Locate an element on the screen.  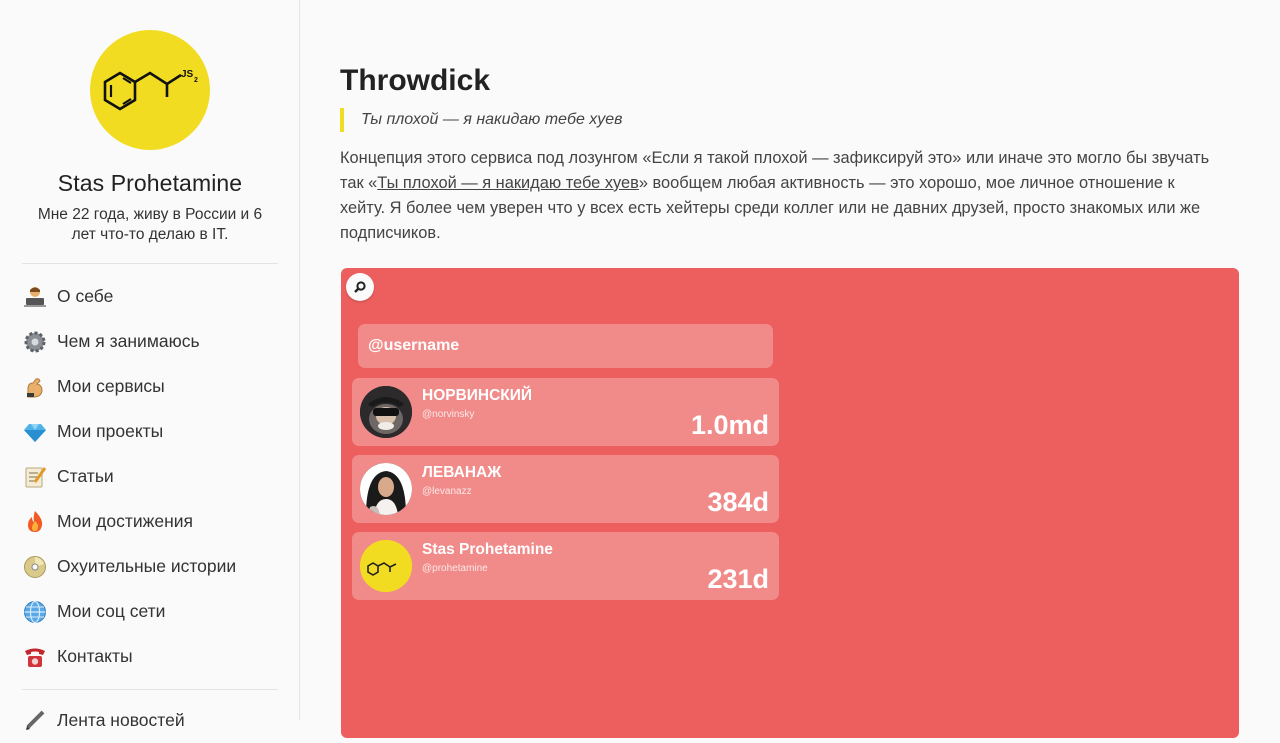
sidebar-item-services: Мои сервисы is located at coordinates (150, 386).